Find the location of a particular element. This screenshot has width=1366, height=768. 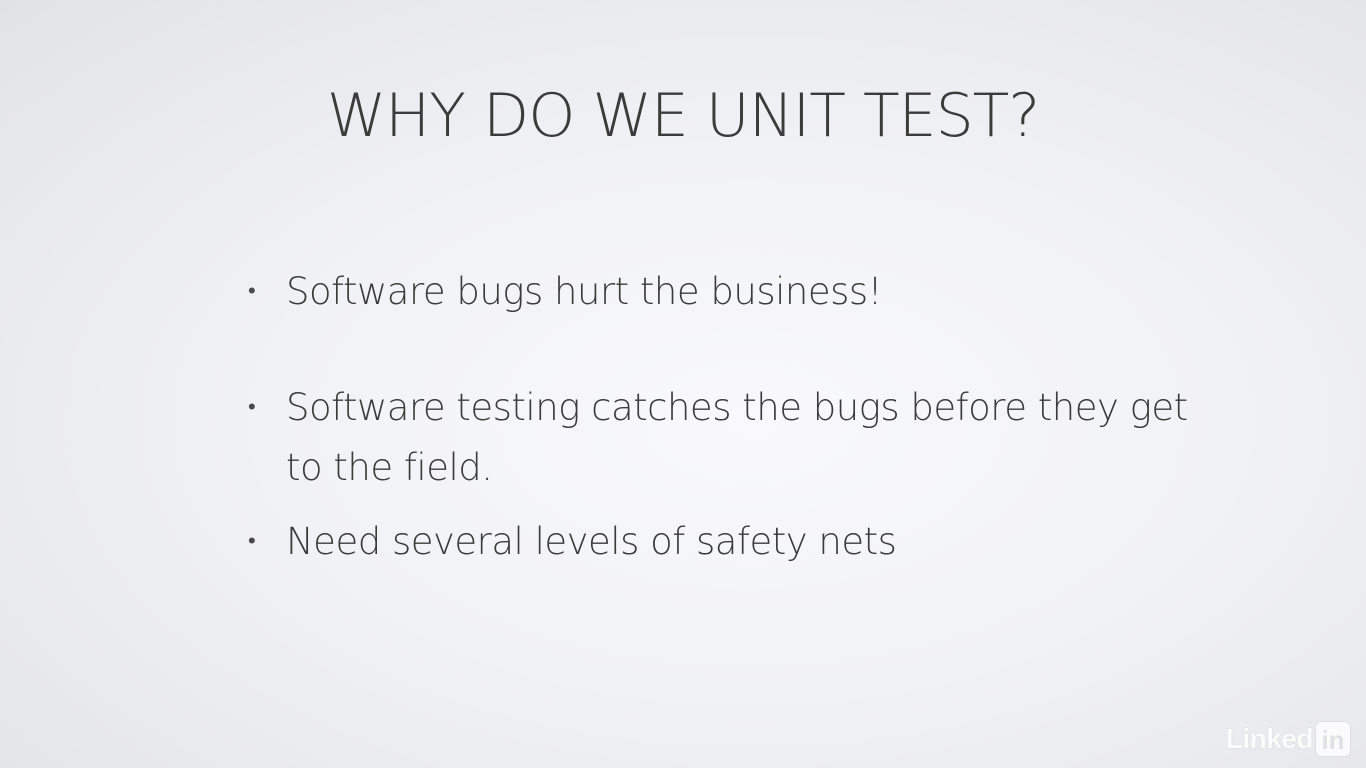

bullet-item: • Need several levels of safety nets is located at coordinates (726, 542).